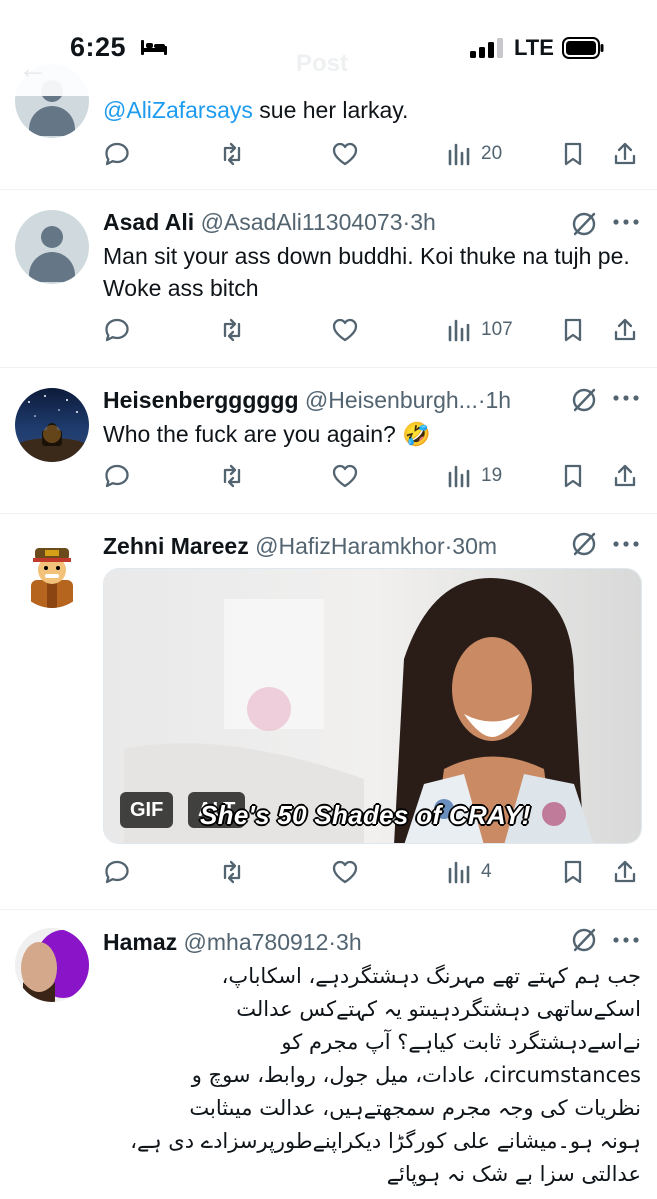  I want to click on tweet-header: Zehni Mareez @HafizHaramkhor·30m, so click(300, 546).